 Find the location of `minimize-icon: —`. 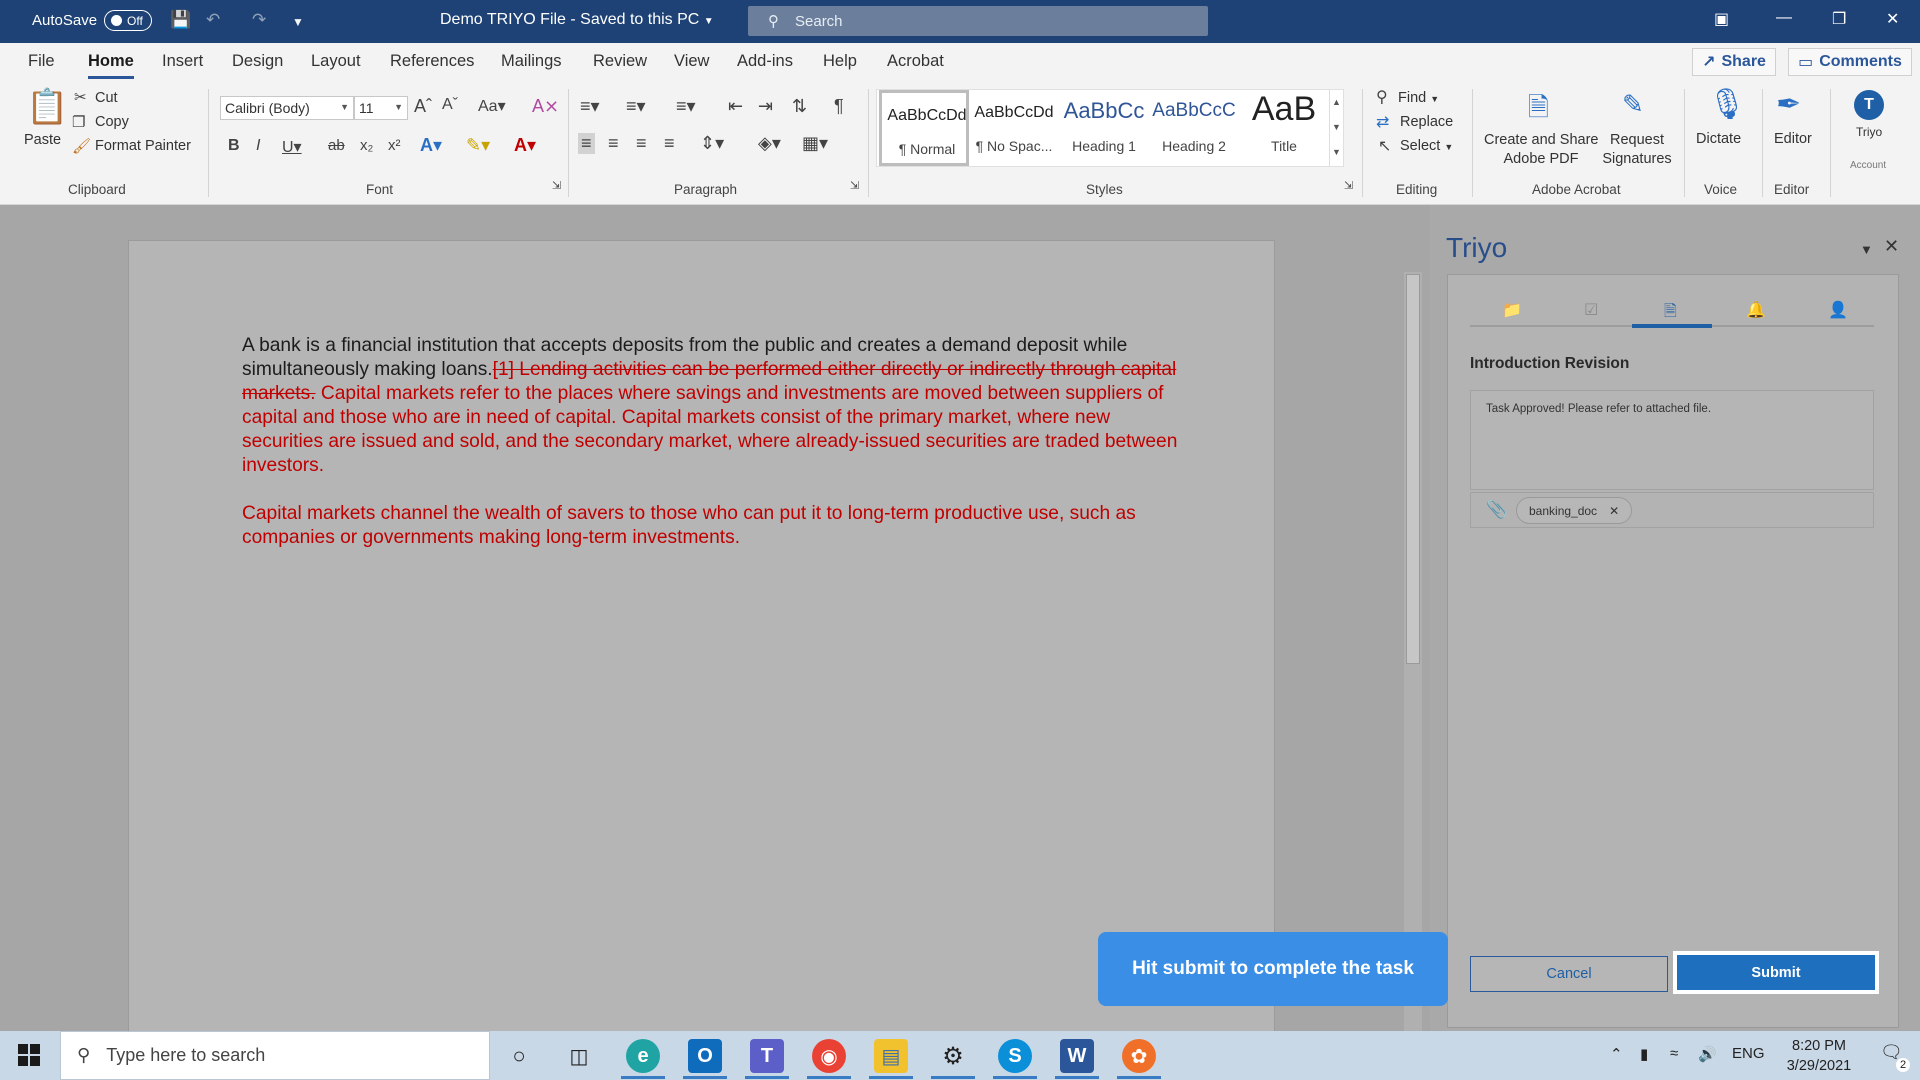

minimize-icon: — is located at coordinates (1784, 18).